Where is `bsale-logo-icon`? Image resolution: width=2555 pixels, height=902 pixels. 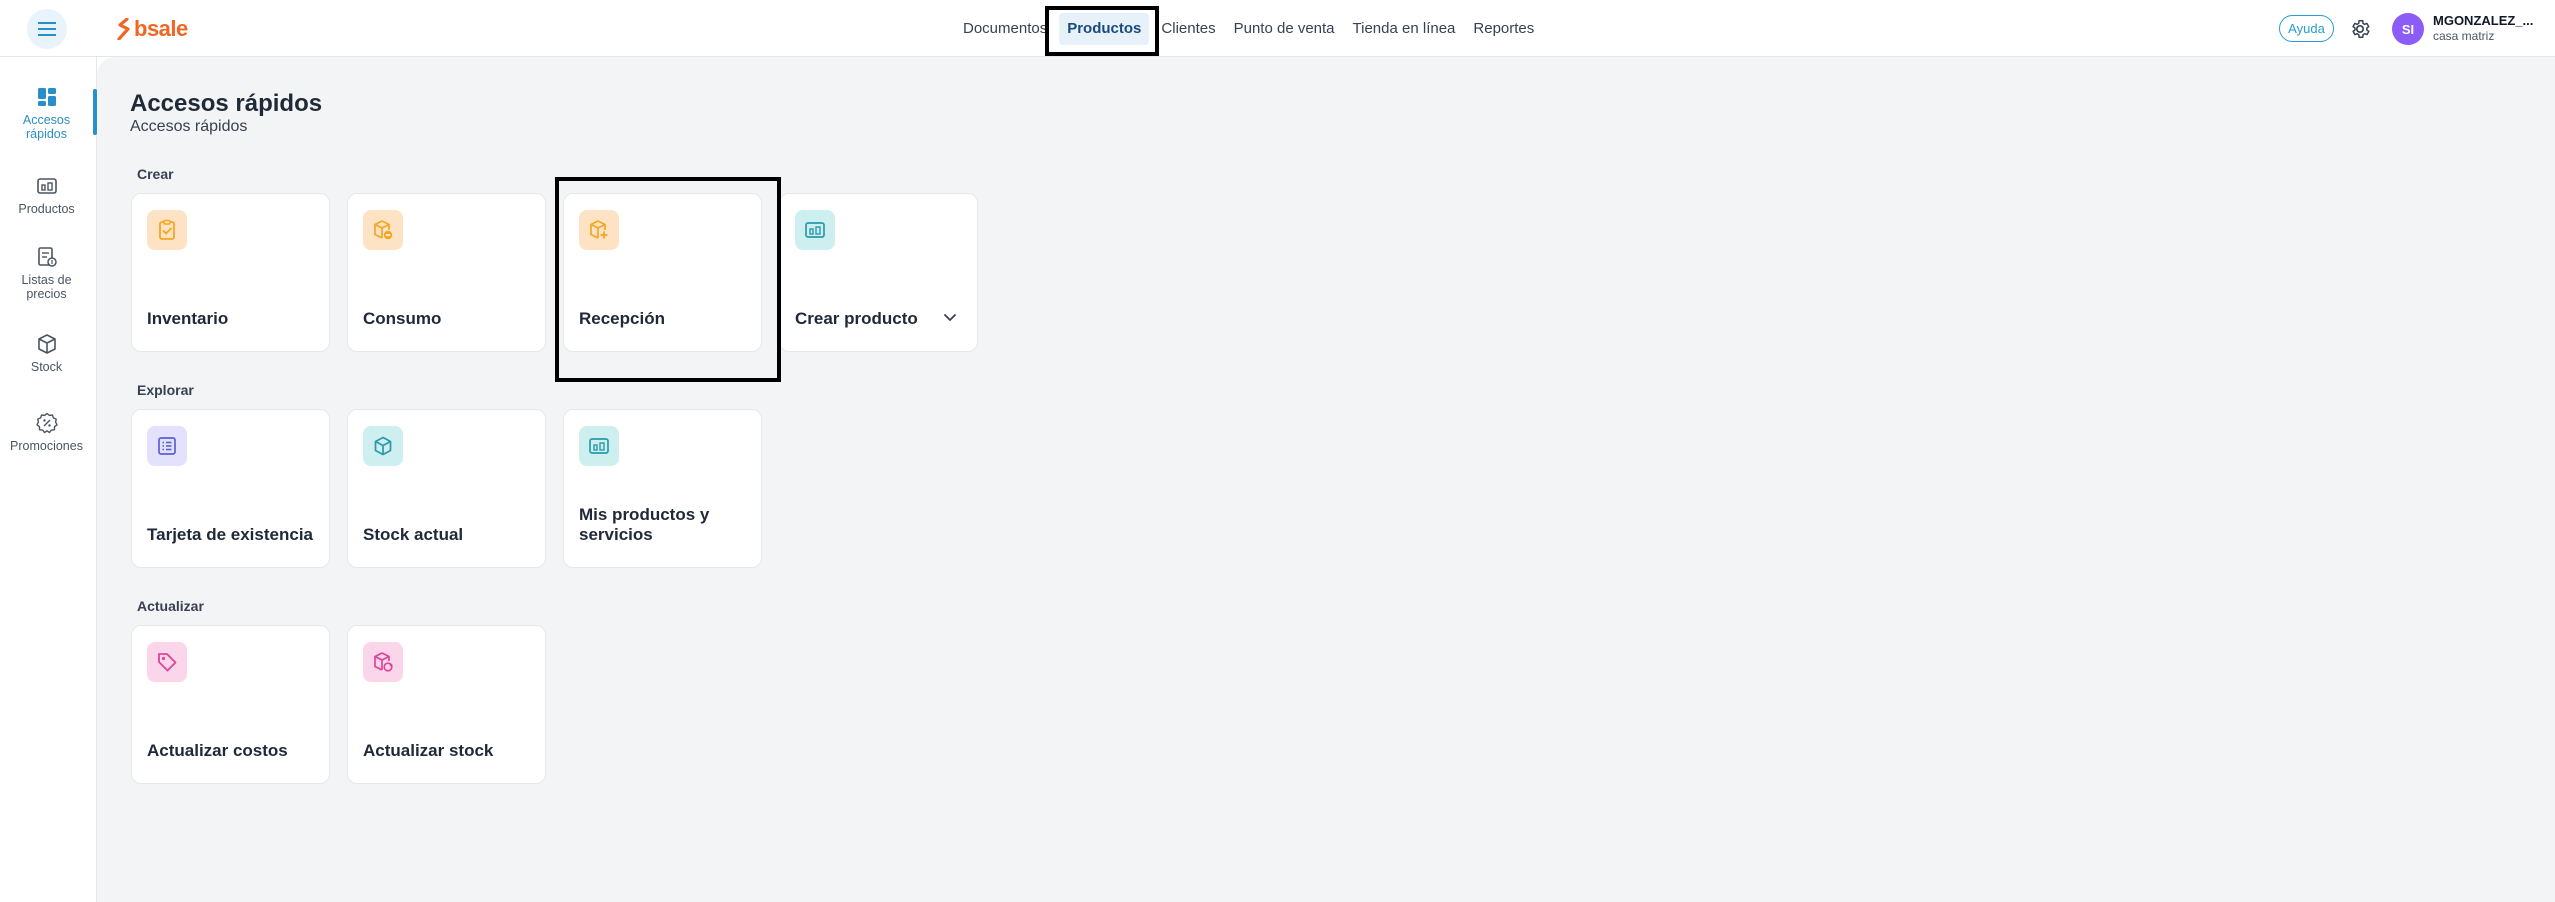 bsale-logo-icon is located at coordinates (123, 29).